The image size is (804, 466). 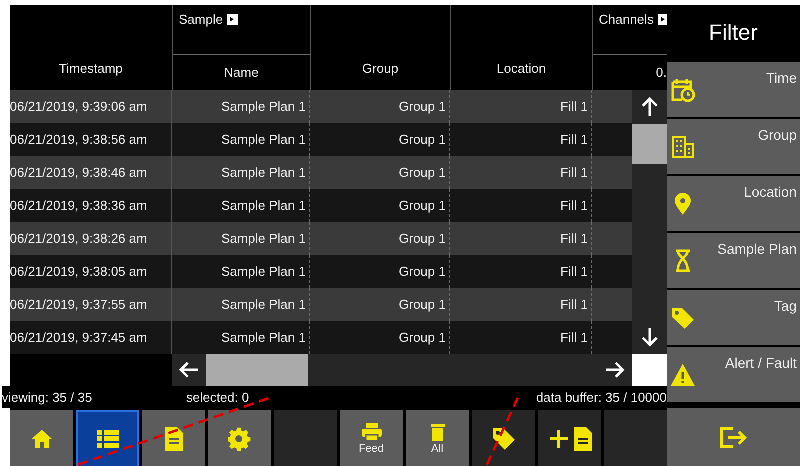 What do you see at coordinates (79, 139) in the screenshot?
I see `table-cell: 06/21/2019, 9:38:56 am` at bounding box center [79, 139].